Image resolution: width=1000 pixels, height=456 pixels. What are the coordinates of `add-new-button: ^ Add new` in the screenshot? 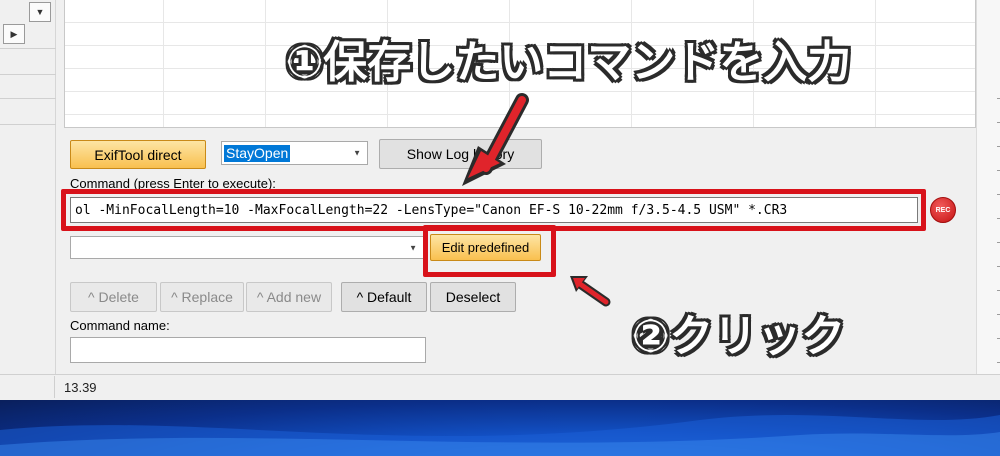 It's located at (289, 297).